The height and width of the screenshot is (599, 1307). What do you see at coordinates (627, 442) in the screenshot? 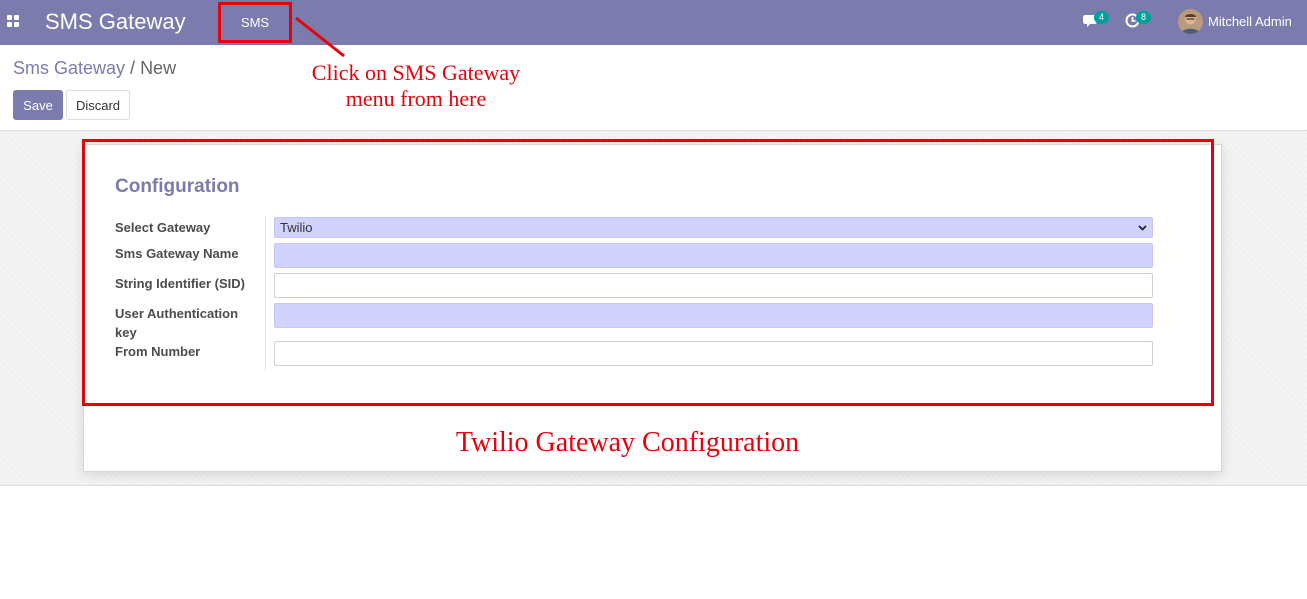
I see `annotation-twilio-note: Twilio Gateway Configuration` at bounding box center [627, 442].